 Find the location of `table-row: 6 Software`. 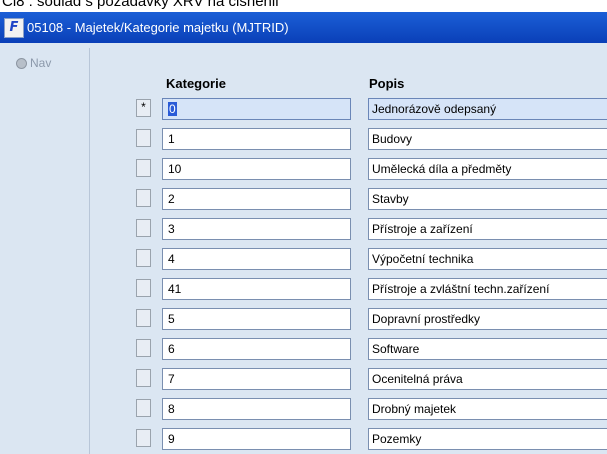

table-row: 6 Software is located at coordinates (348, 349).